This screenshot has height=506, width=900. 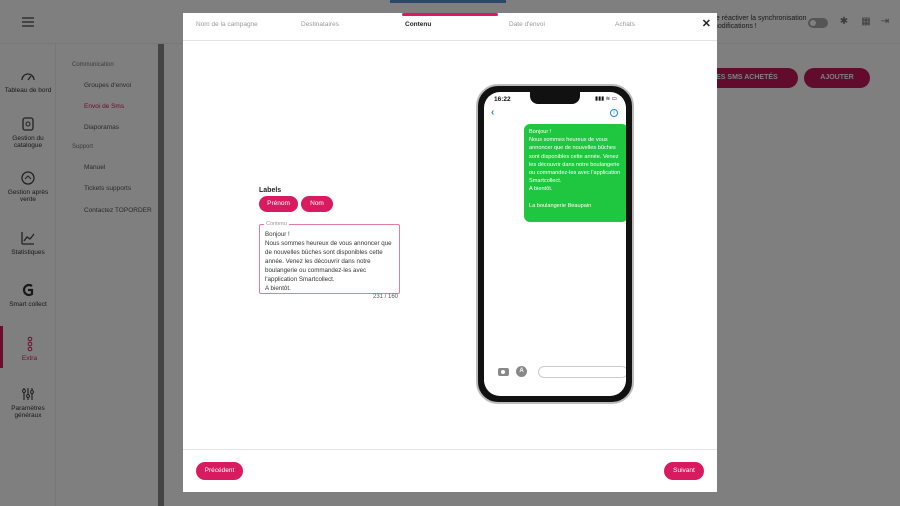 What do you see at coordinates (450, 449) in the screenshot?
I see `footer-divider` at bounding box center [450, 449].